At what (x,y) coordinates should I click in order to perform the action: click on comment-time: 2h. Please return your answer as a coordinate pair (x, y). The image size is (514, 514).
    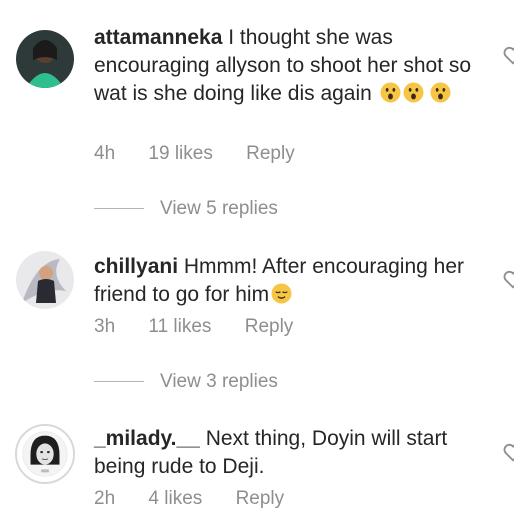
    Looking at the image, I should click on (105, 498).